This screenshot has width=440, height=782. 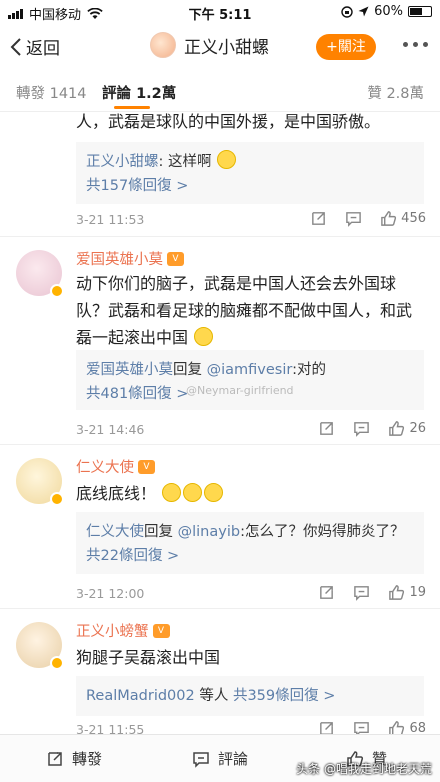 What do you see at coordinates (15, 46) in the screenshot?
I see `chevron-left-icon` at bounding box center [15, 46].